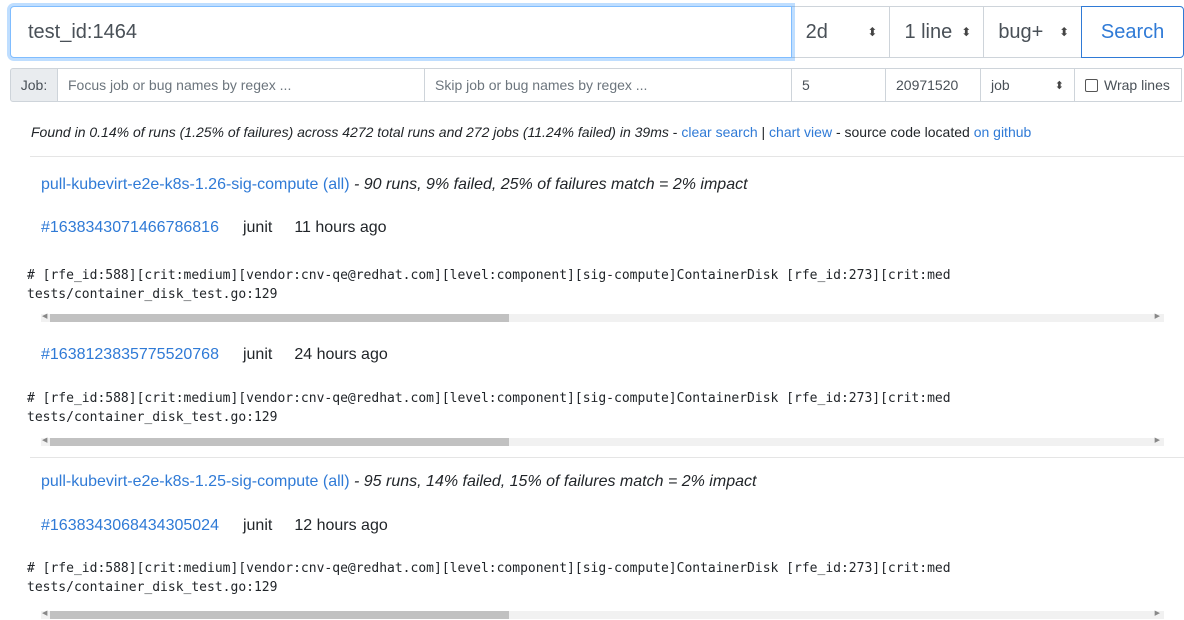 This screenshot has height=620, width=1184. What do you see at coordinates (340, 227) in the screenshot?
I see `run-age: 11 hours ago` at bounding box center [340, 227].